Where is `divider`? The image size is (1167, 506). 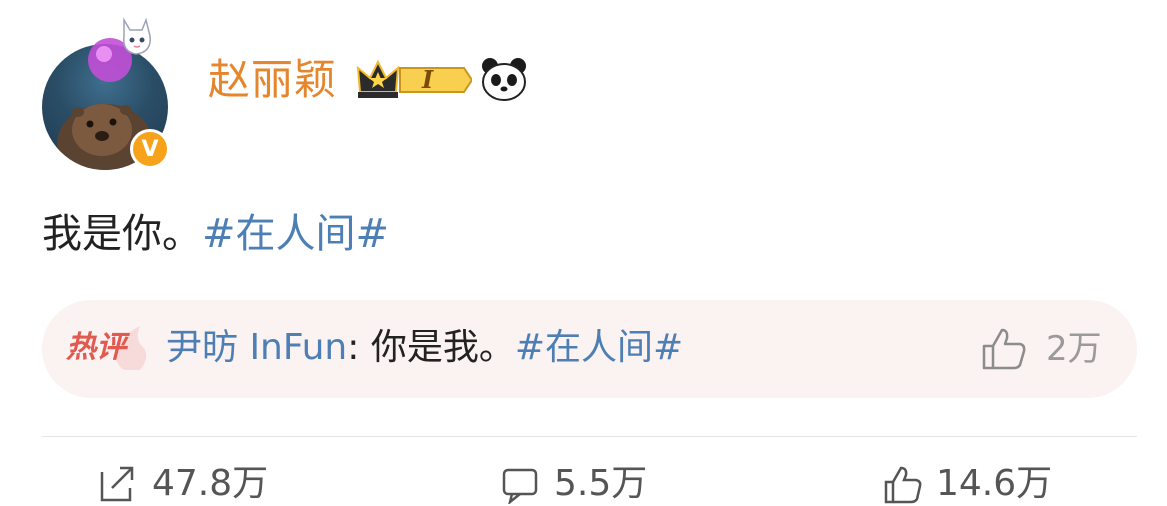
divider is located at coordinates (589, 436).